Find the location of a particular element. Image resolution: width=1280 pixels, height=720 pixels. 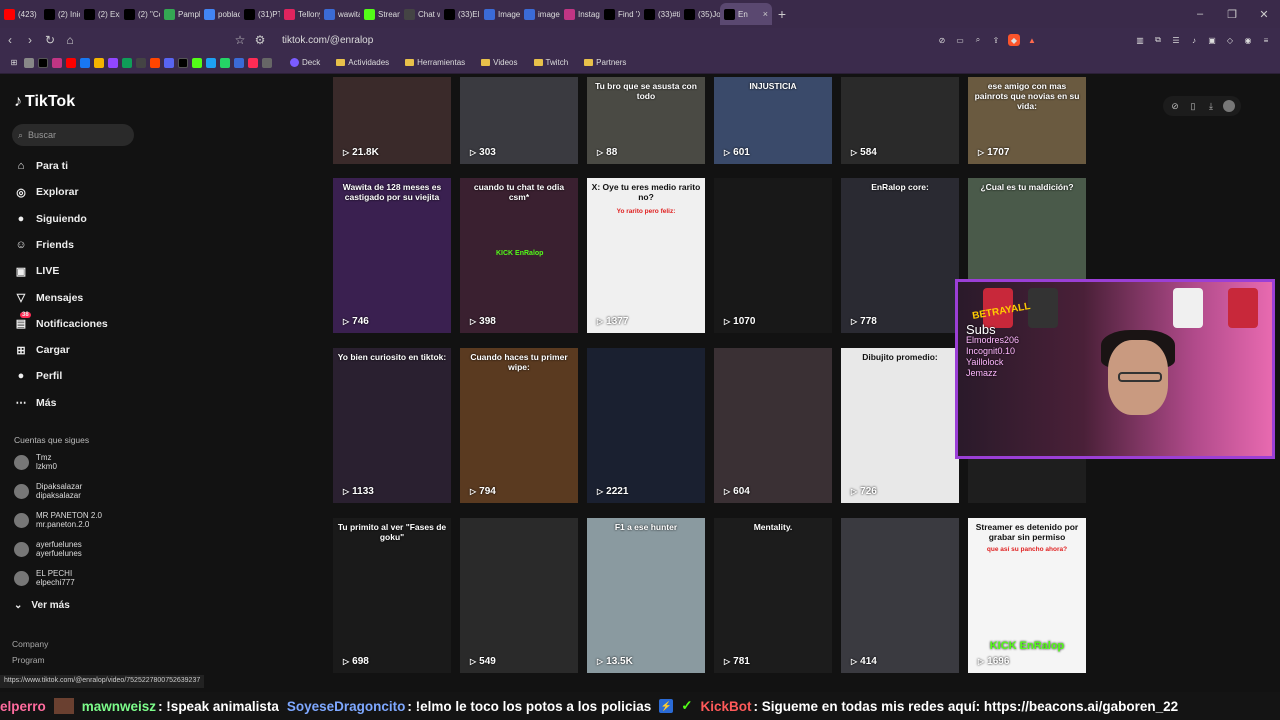

zoom-icon: ⌕ is located at coordinates (978, 40).